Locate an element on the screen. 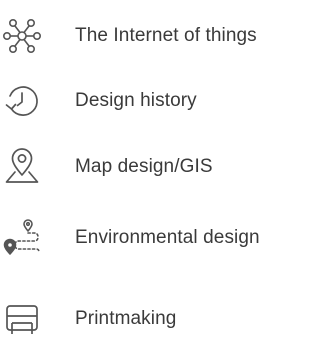 Image resolution: width=320 pixels, height=358 pixels. map-pin-icon is located at coordinates (22, 167).